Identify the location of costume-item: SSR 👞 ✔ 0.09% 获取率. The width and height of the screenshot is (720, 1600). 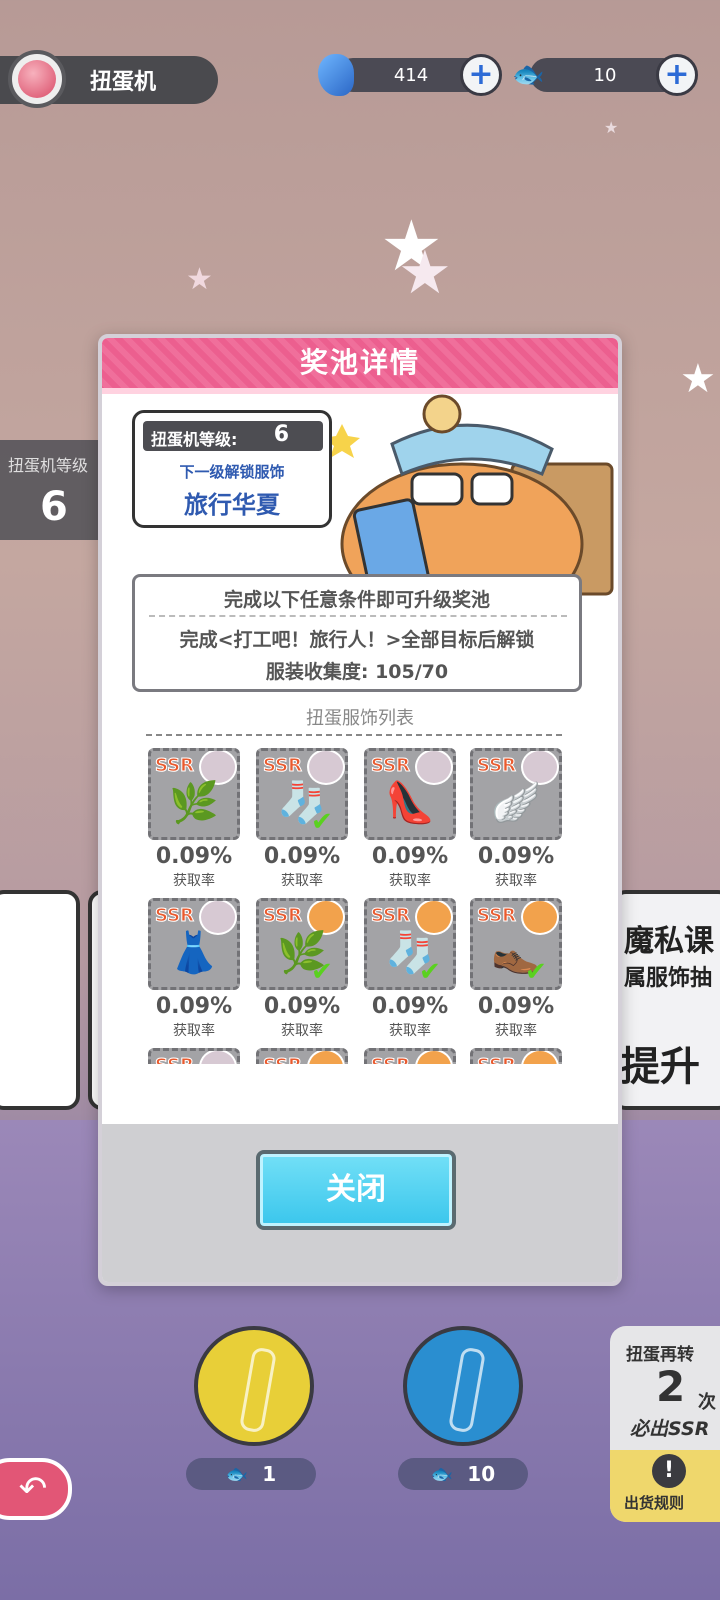
(516, 973).